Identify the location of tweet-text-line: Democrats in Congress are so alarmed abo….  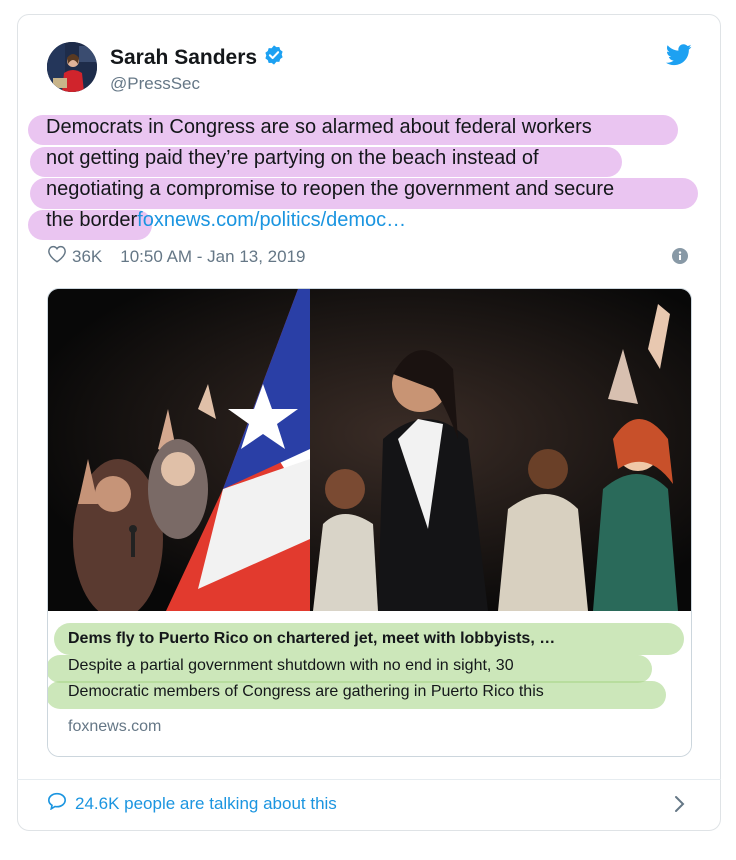
(319, 127).